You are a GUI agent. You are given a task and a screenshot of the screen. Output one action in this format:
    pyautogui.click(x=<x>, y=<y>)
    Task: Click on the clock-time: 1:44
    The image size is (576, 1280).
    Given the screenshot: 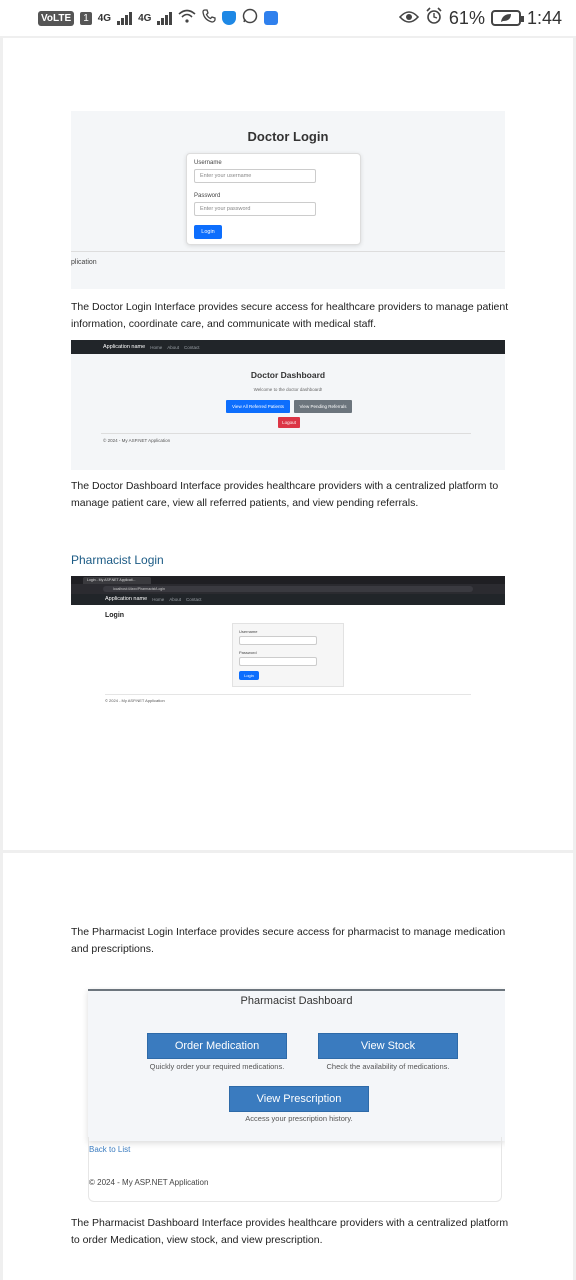 What is the action you would take?
    pyautogui.click(x=544, y=17)
    